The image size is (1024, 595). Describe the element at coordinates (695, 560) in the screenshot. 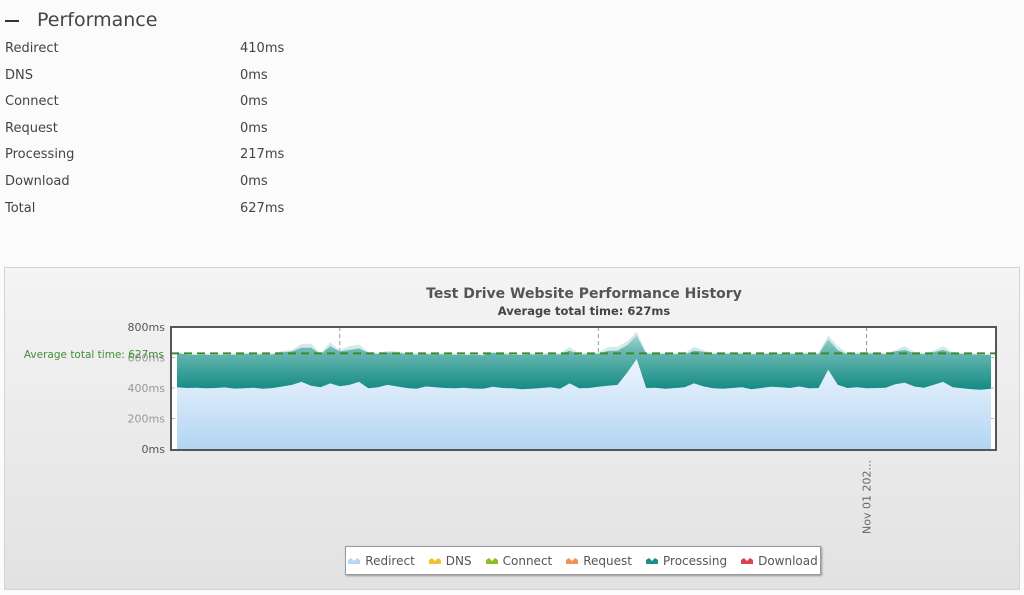

I see `legend-label: Processing` at that location.